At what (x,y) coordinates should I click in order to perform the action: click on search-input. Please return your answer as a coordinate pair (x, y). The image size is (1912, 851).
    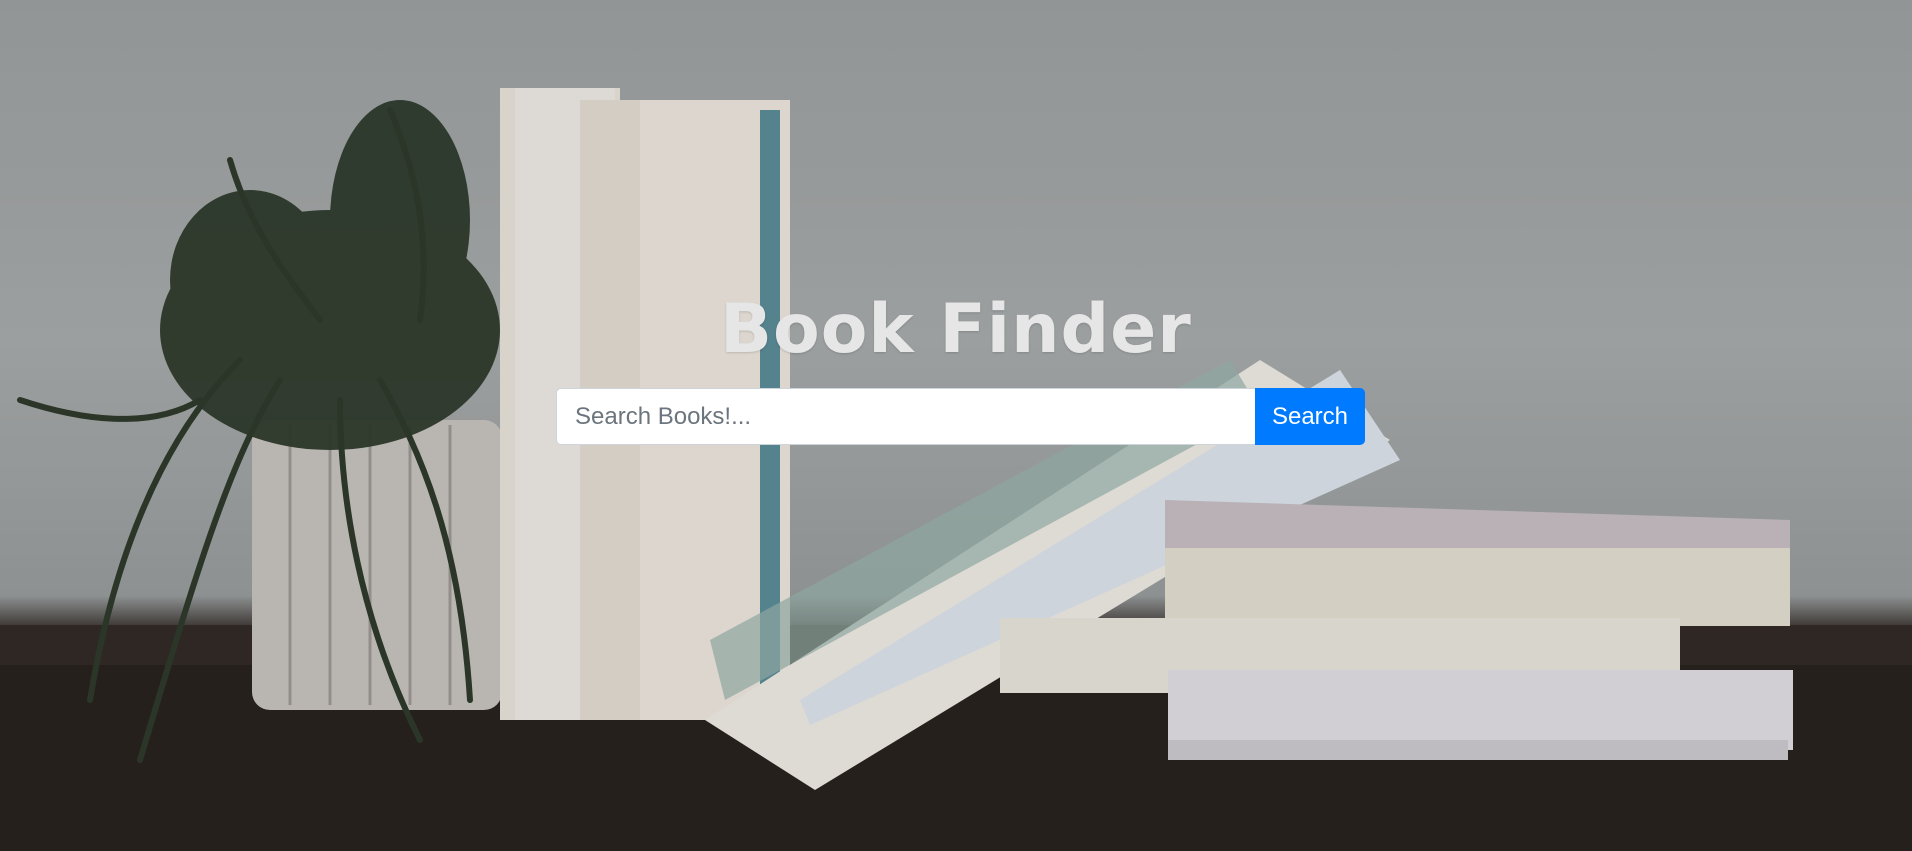
    Looking at the image, I should click on (905, 416).